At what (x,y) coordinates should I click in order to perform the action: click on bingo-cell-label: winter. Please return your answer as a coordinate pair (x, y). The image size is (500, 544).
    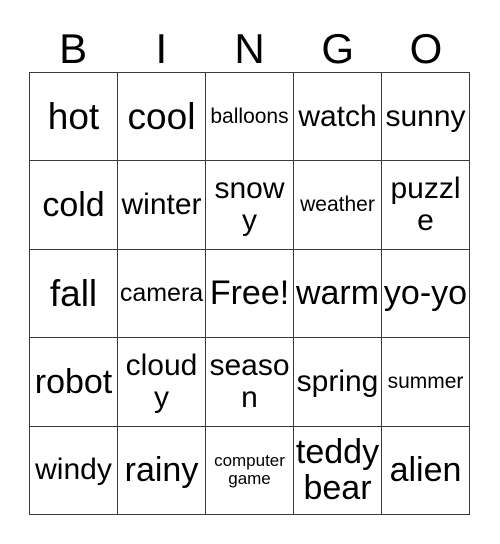
    Looking at the image, I should click on (161, 205).